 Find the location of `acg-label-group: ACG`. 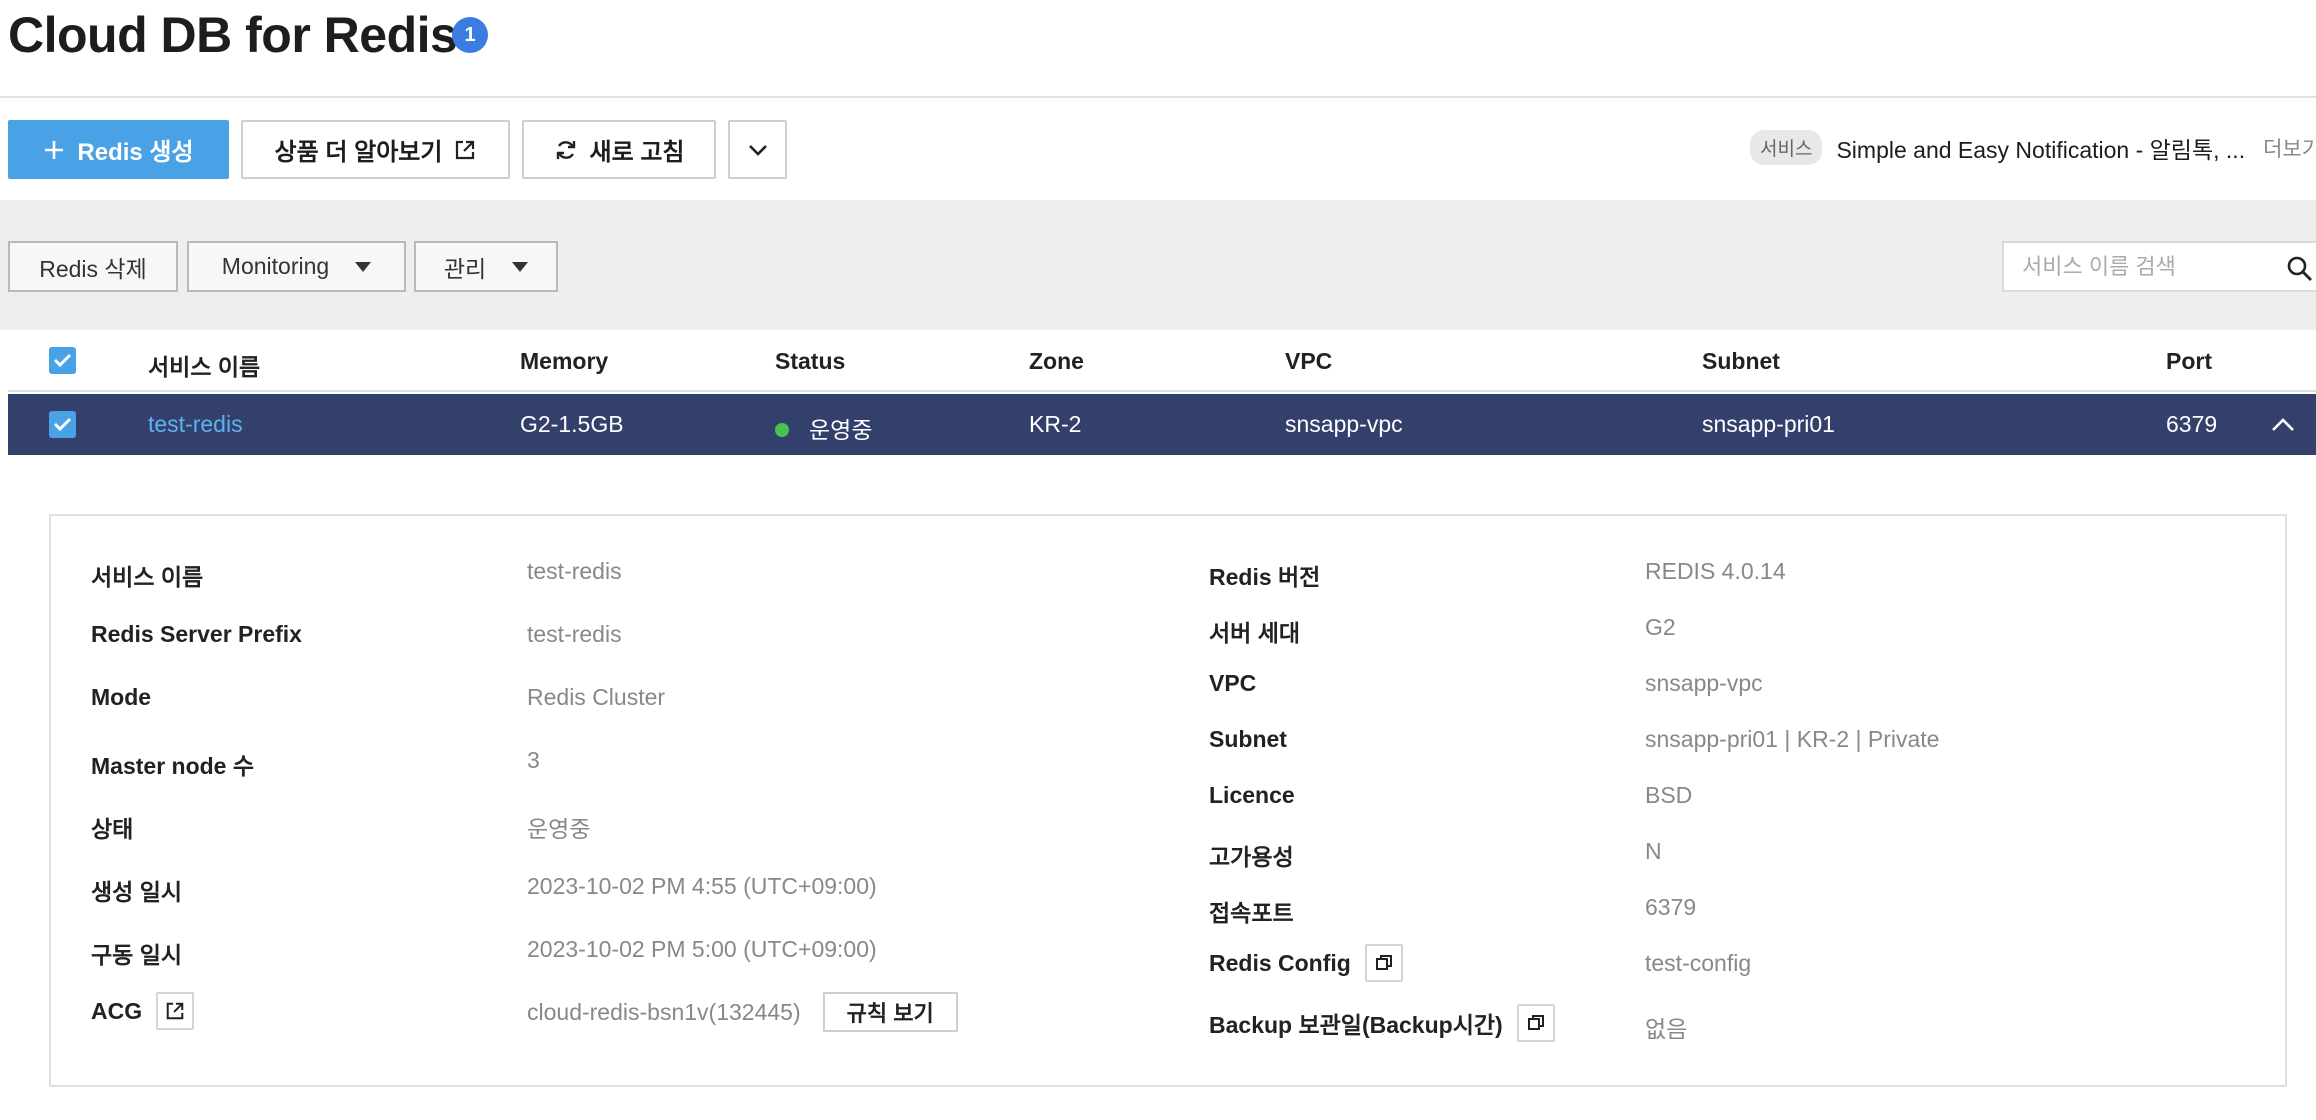

acg-label-group: ACG is located at coordinates (143, 1011).